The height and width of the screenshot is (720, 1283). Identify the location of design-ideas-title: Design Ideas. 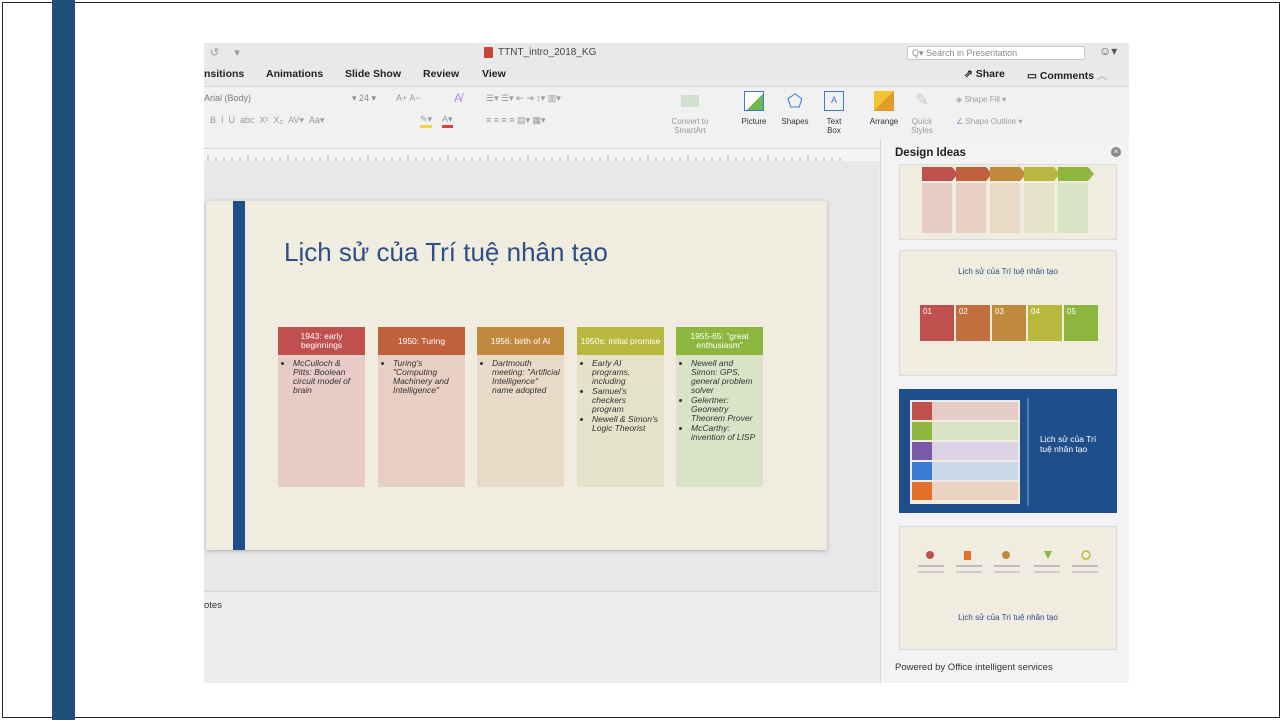
(930, 153).